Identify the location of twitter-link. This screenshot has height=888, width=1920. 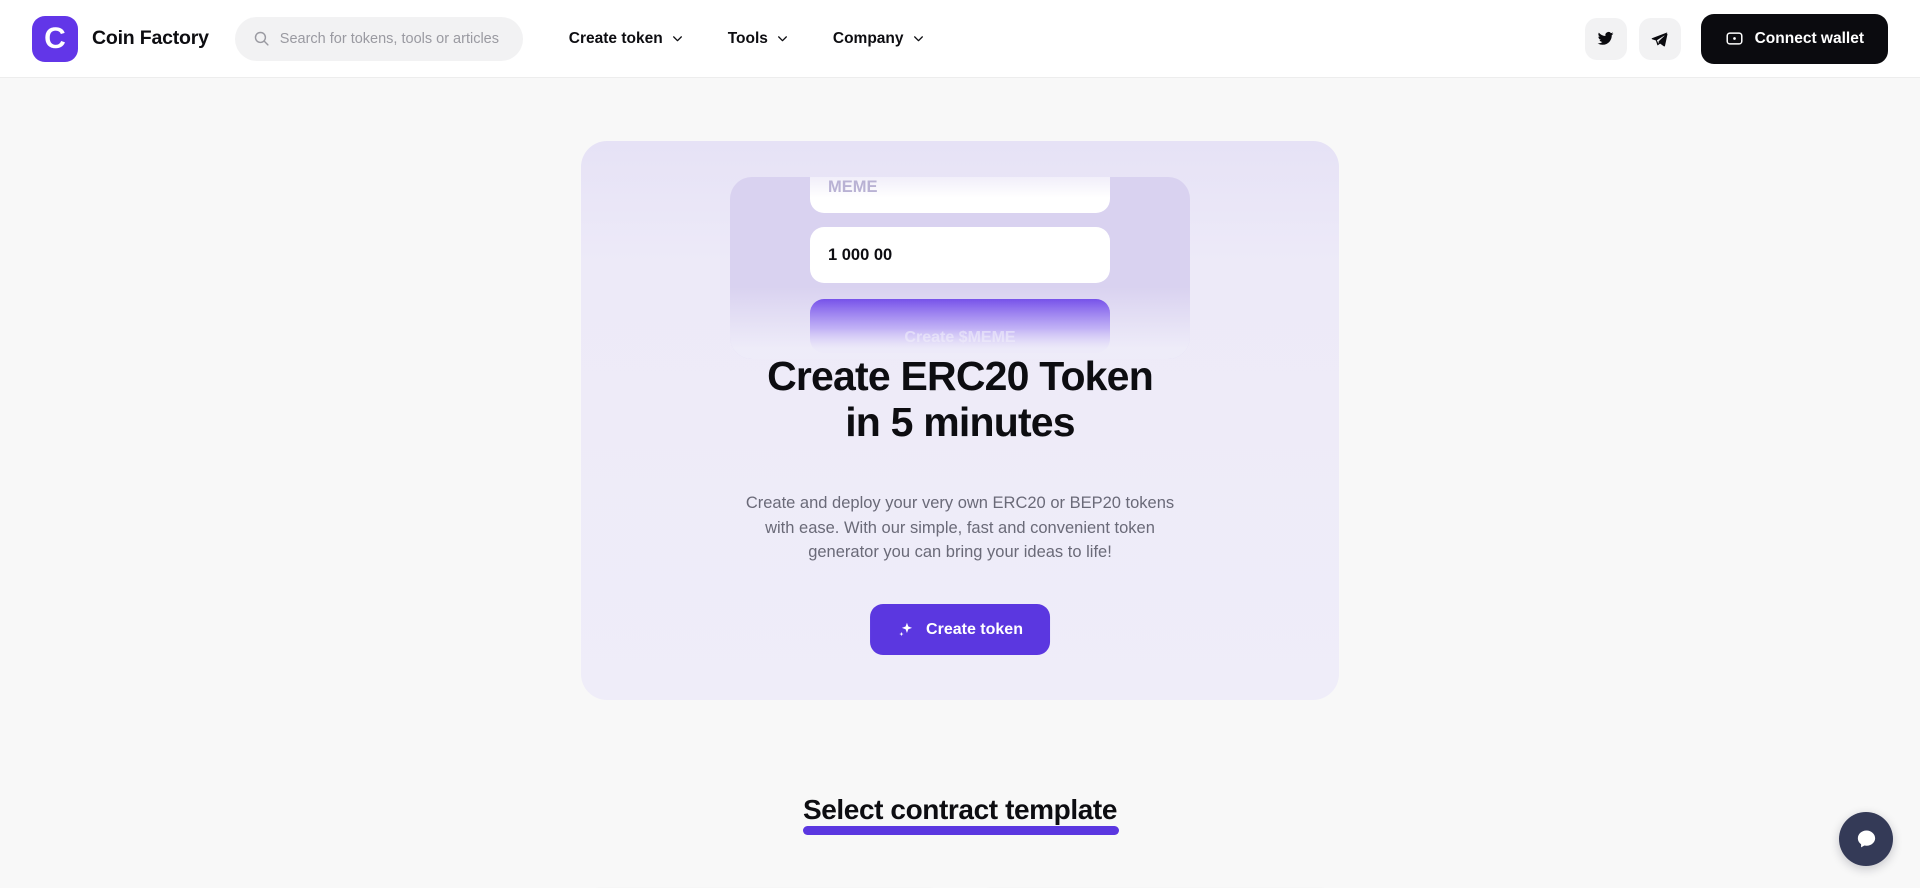
(1605, 38).